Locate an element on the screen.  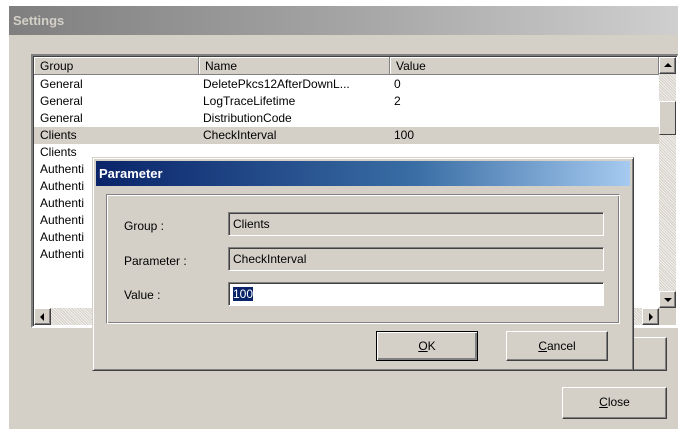
column-header-value: Value is located at coordinates (524, 66).